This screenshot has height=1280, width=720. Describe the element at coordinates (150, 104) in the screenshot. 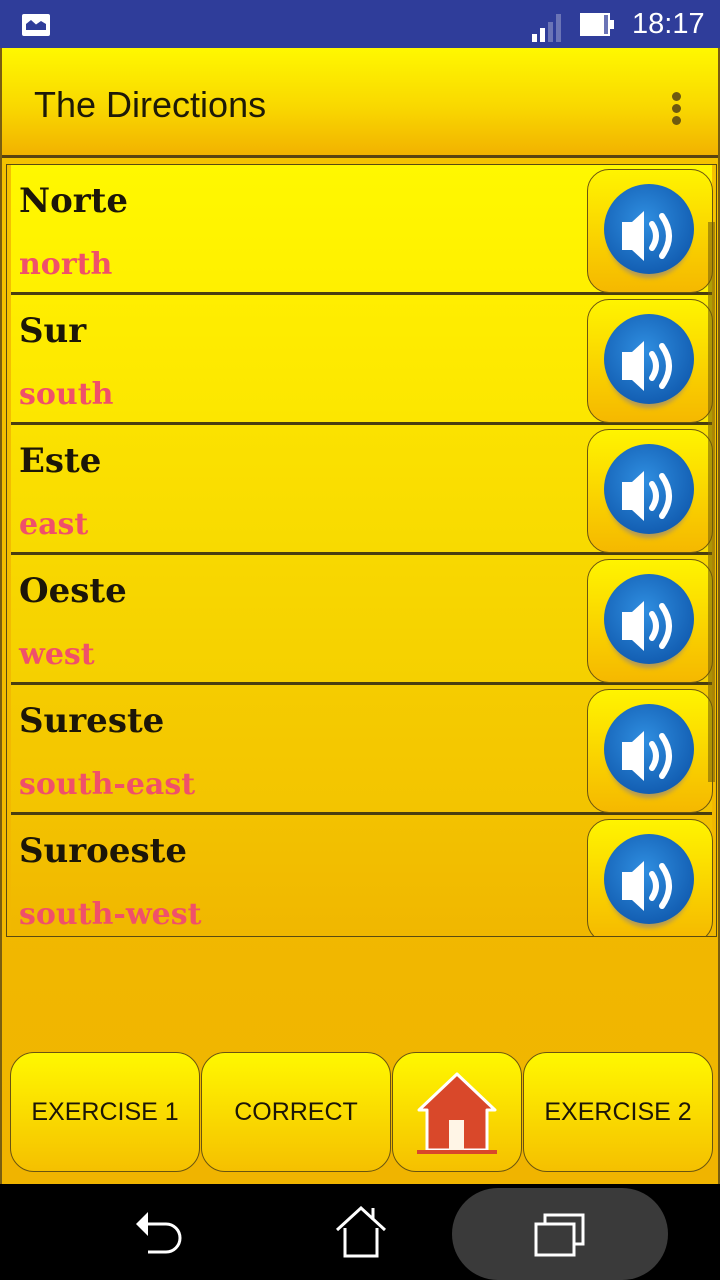

I see `page-title: The Directions` at that location.